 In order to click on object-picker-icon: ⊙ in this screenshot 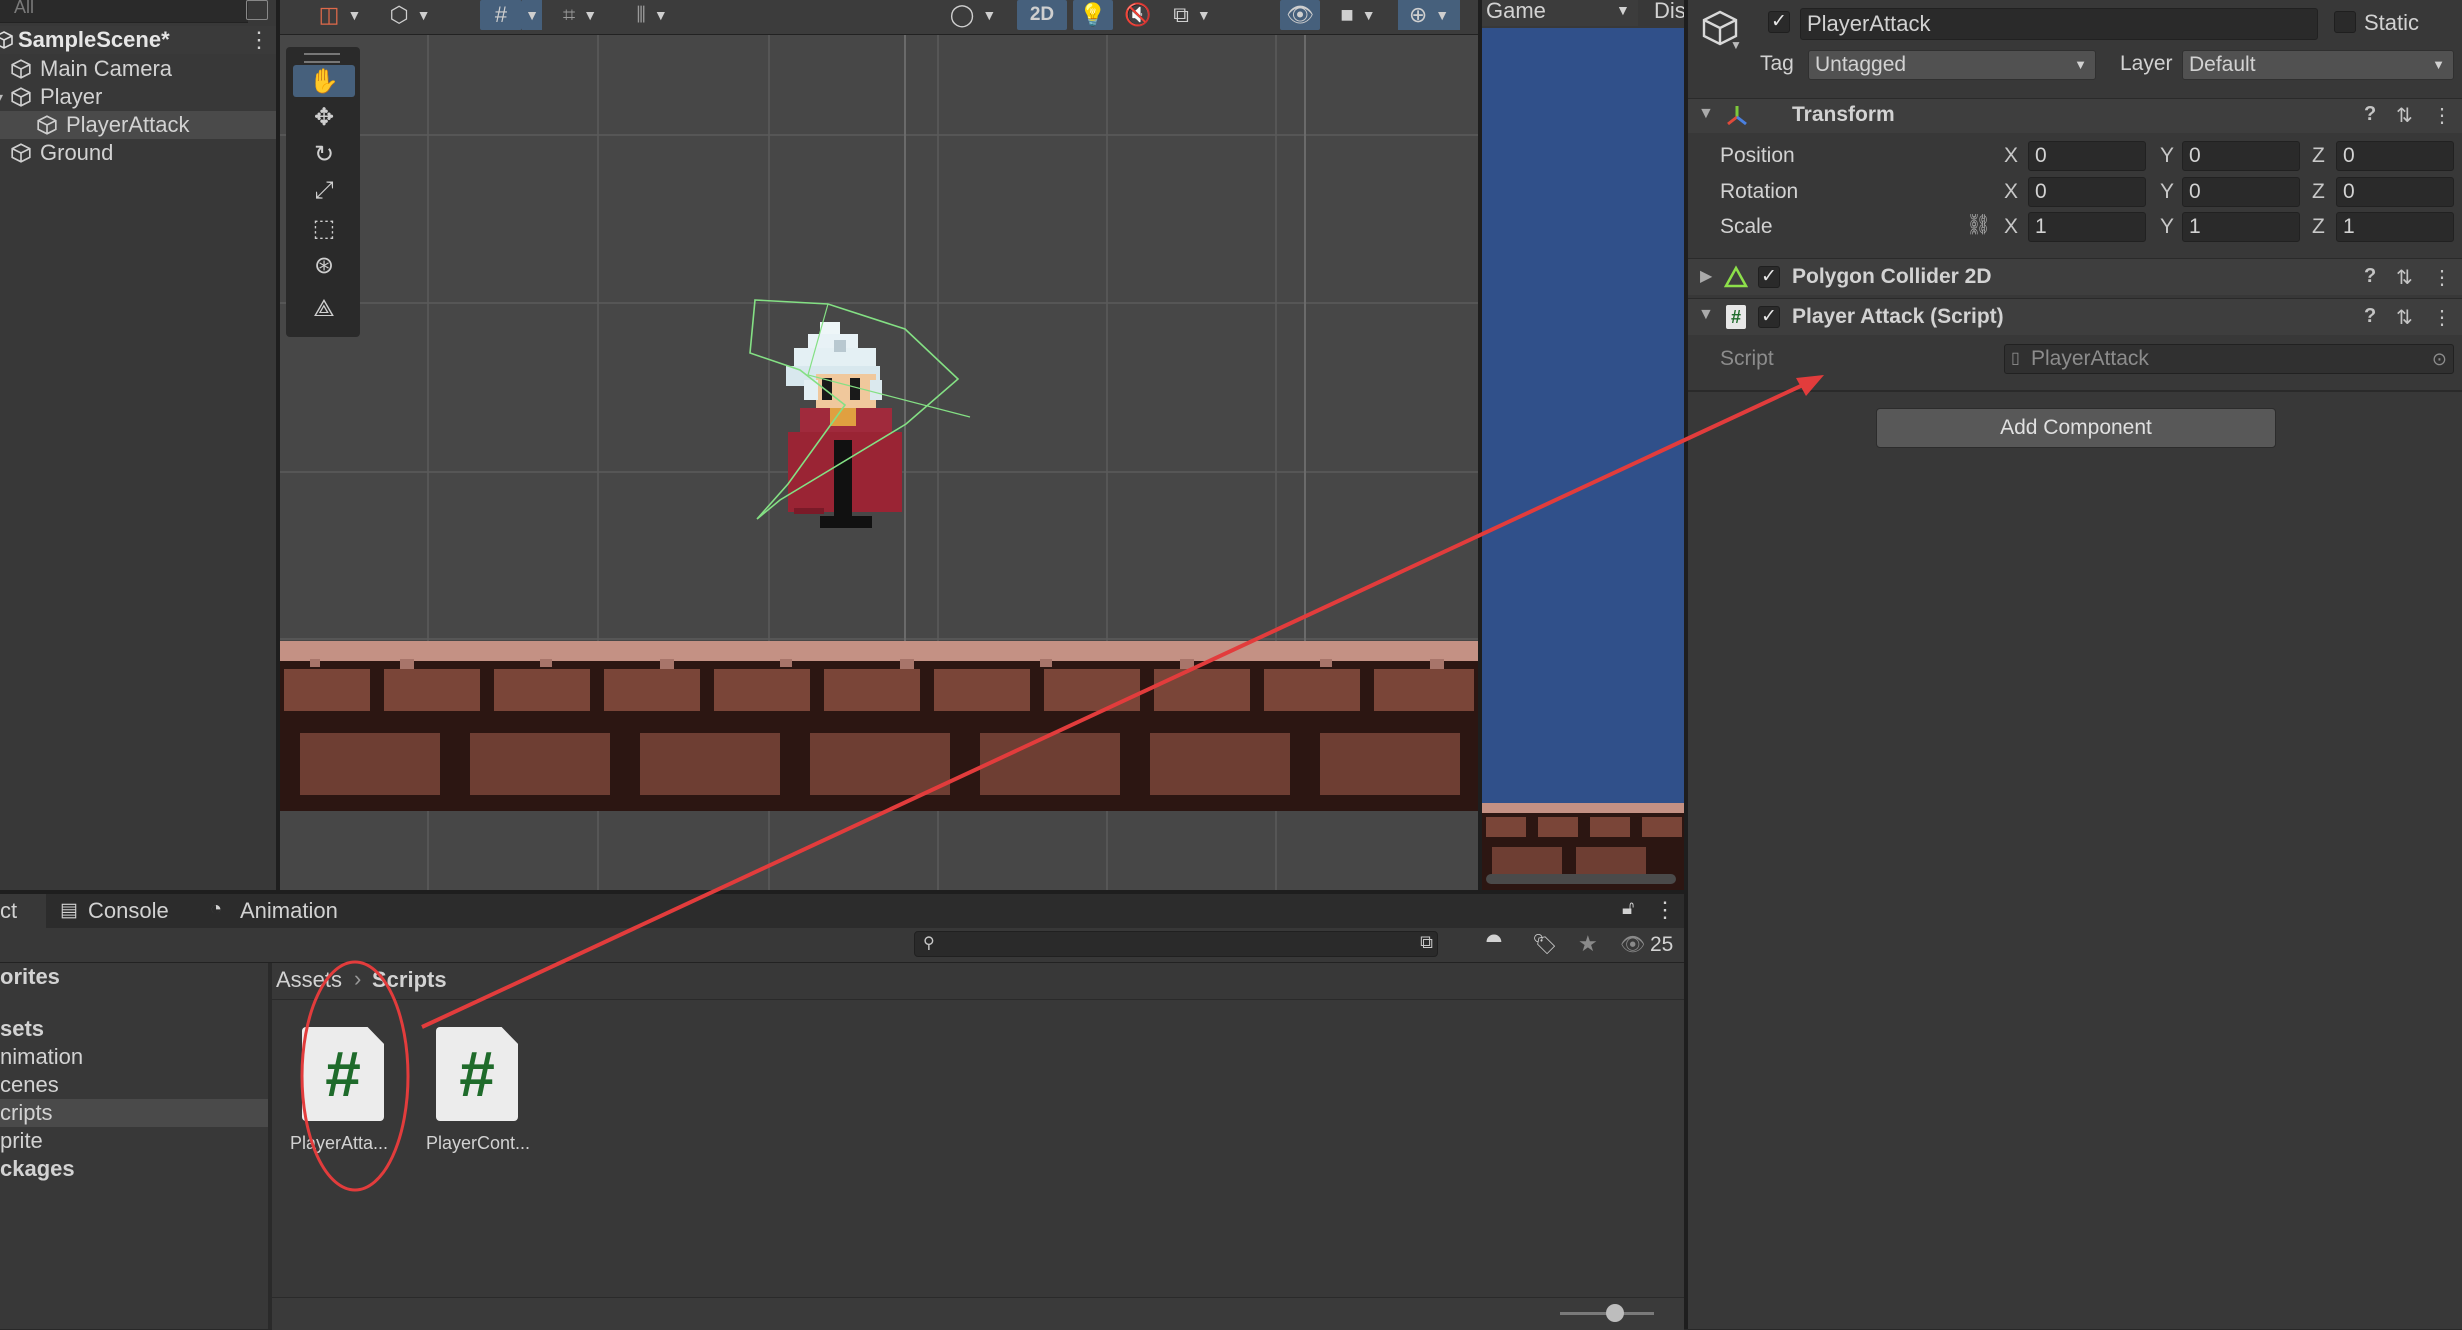, I will do `click(2439, 359)`.